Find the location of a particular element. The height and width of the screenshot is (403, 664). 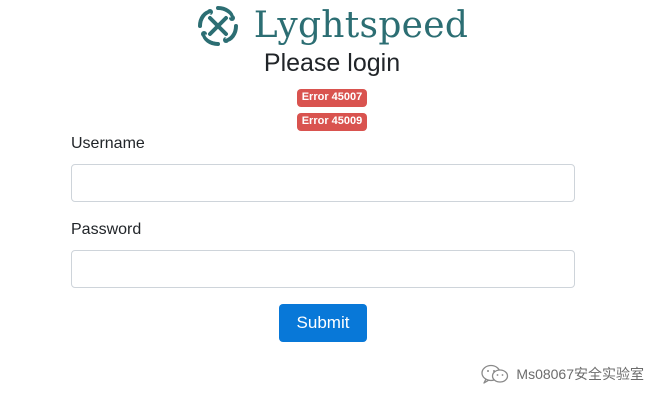

brand-header: Lyghtspeed is located at coordinates (332, 26).